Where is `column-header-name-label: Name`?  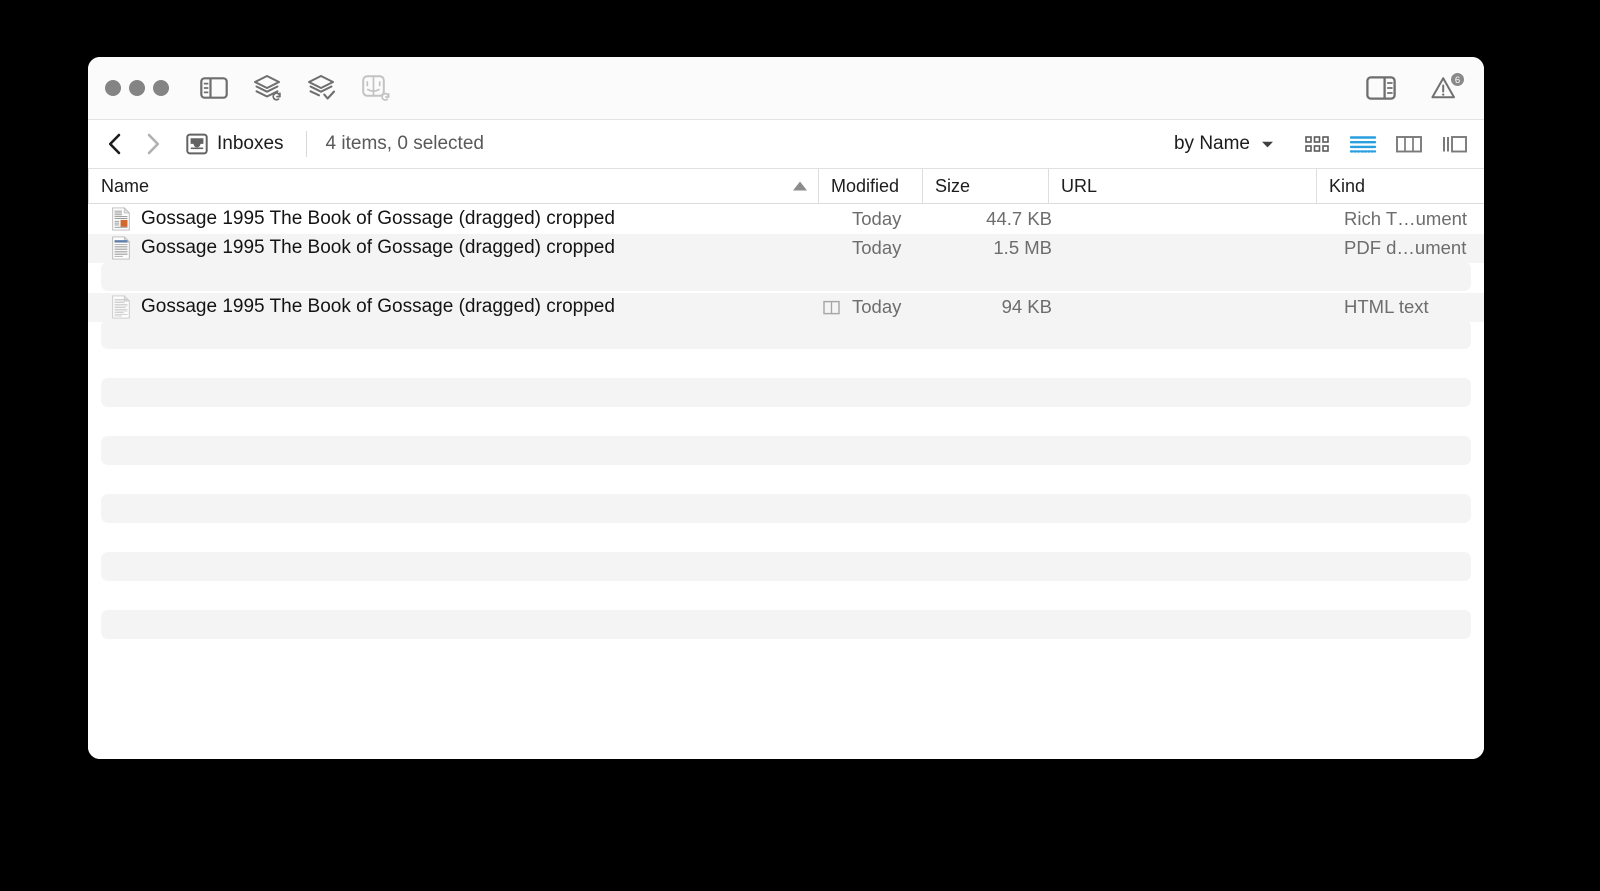
column-header-name-label: Name is located at coordinates (125, 185).